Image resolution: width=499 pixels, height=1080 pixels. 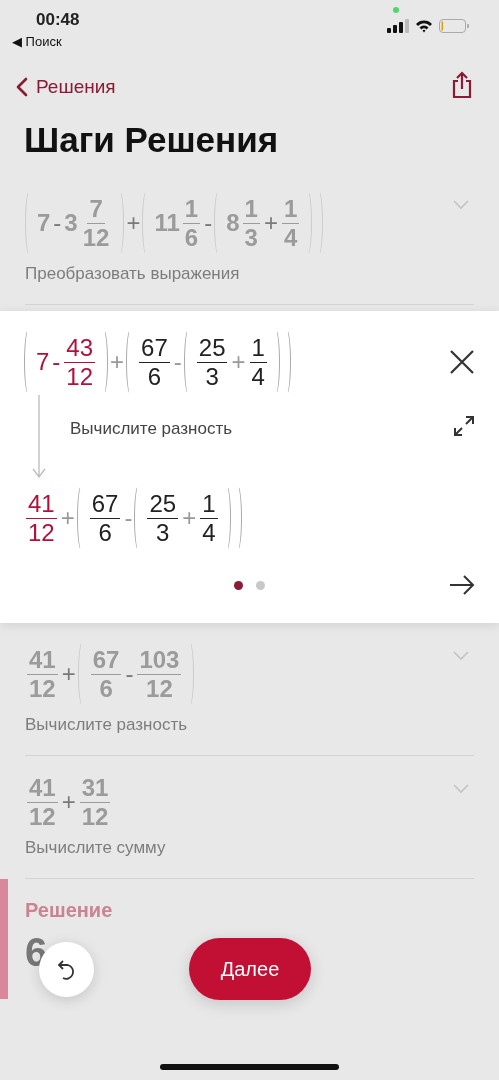 I want to click on share-icon, so click(x=462, y=85).